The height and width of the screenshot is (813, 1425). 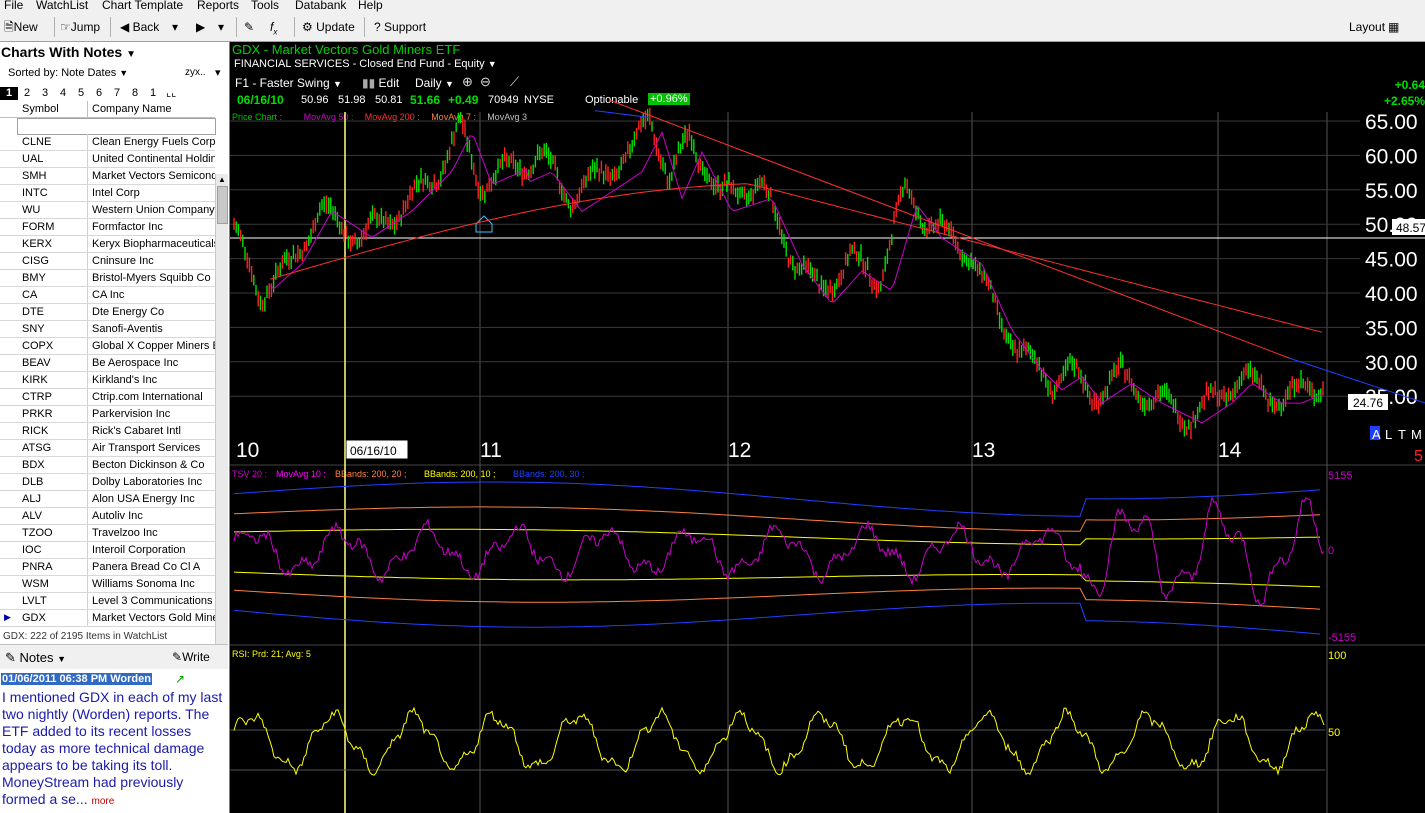 What do you see at coordinates (131, 109) in the screenshot?
I see `company-column-header: Company Name` at bounding box center [131, 109].